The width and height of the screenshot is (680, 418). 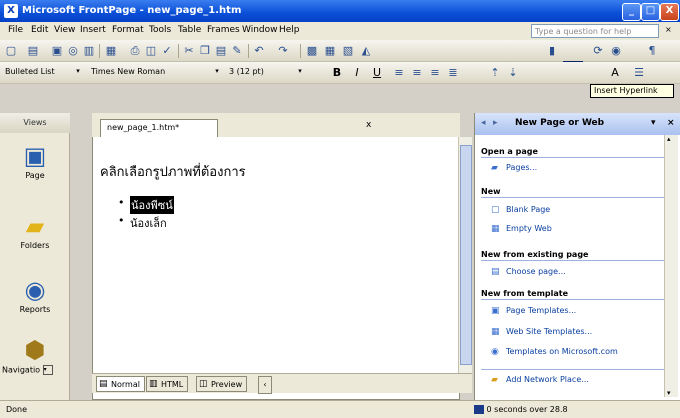 What do you see at coordinates (483, 123) in the screenshot?
I see `back-icon: ◂` at bounding box center [483, 123].